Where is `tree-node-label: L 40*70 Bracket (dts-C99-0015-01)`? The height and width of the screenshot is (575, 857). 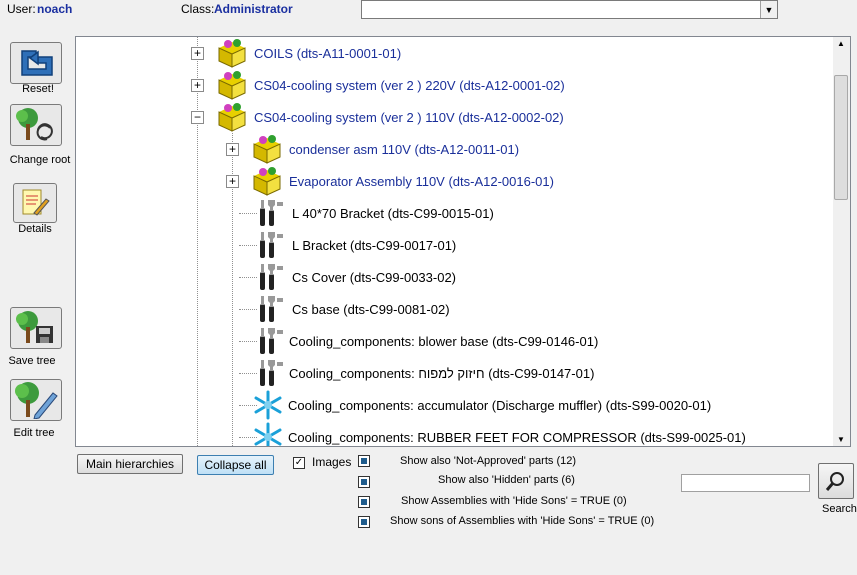 tree-node-label: L 40*70 Bracket (dts-C99-0015-01) is located at coordinates (393, 213).